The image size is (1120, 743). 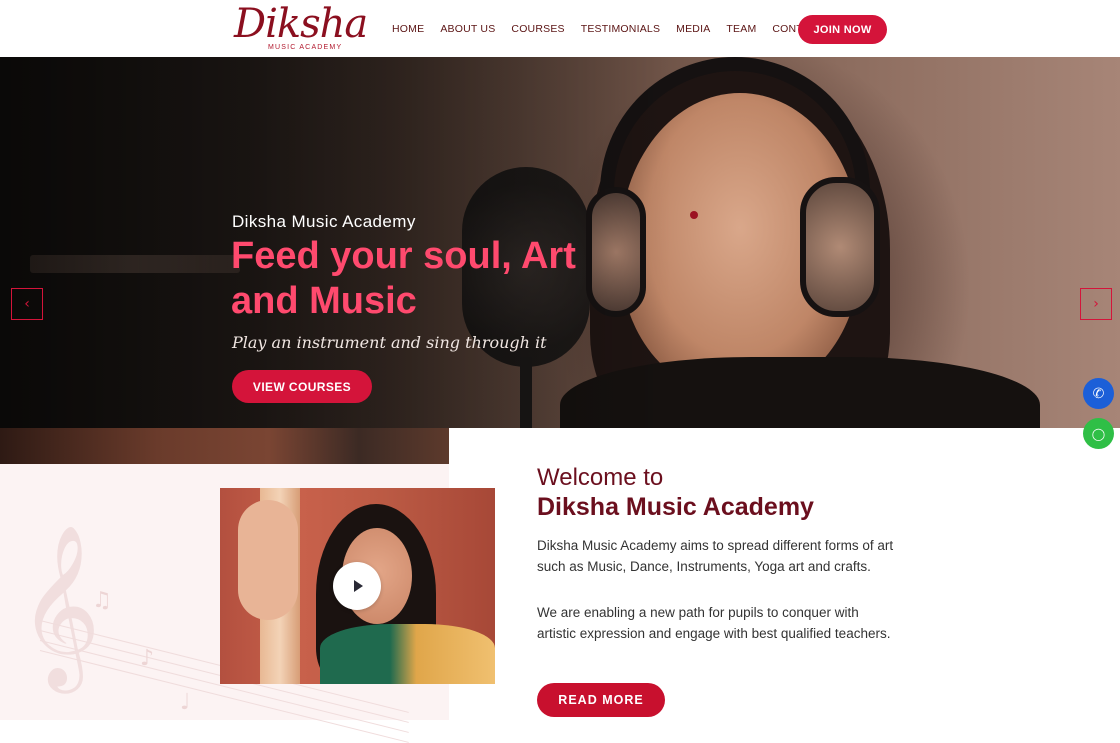 What do you see at coordinates (185, 702) in the screenshot?
I see `music-note-icon: ♩` at bounding box center [185, 702].